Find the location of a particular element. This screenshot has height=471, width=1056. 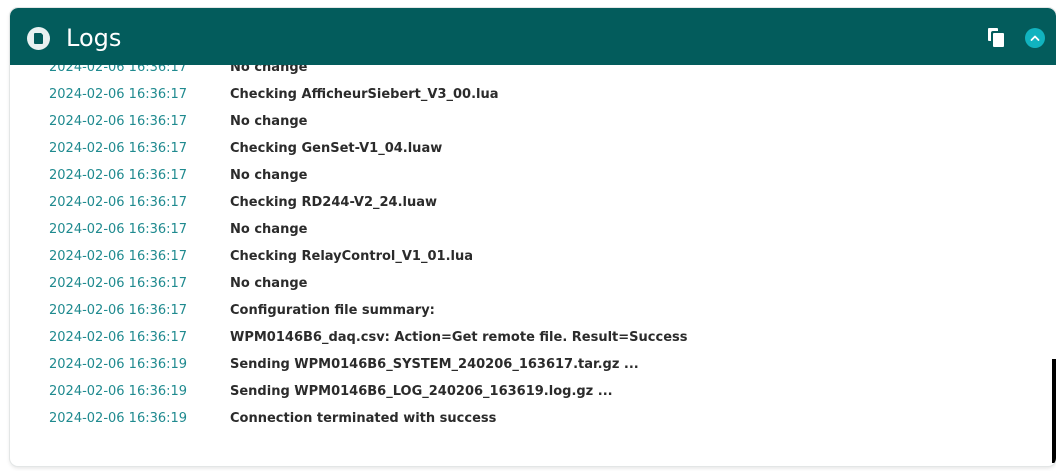

collapse-button is located at coordinates (1035, 38).